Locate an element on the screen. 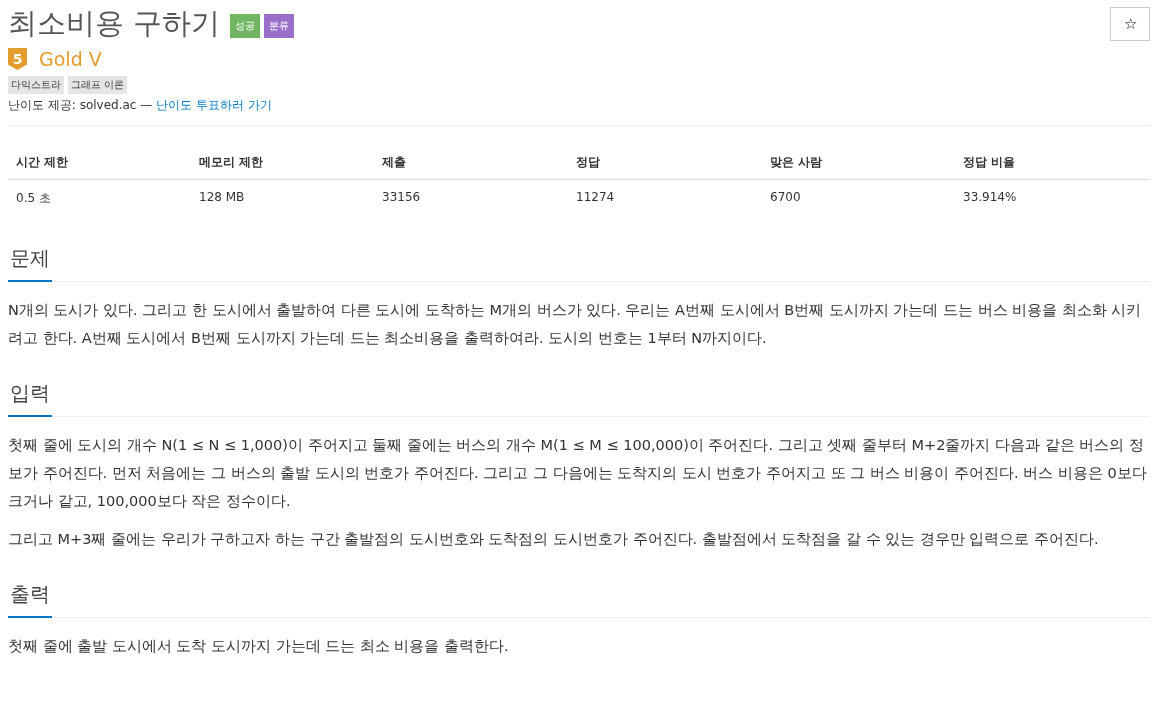 This screenshot has height=704, width=1160. difficulty-credit: 난이도 제공: solved.ac — is located at coordinates (80, 105).